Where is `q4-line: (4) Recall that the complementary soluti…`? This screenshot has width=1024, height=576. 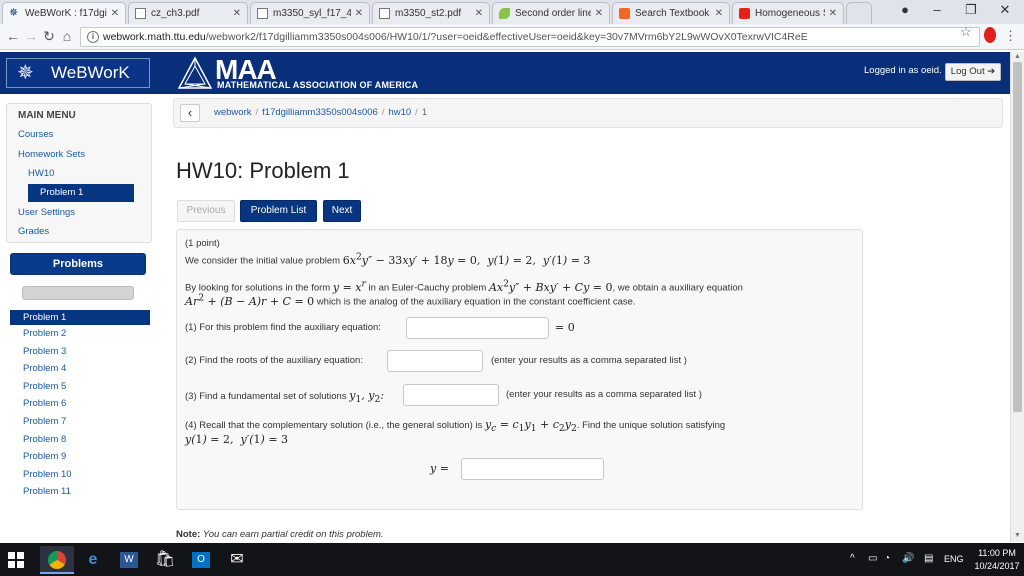 q4-line: (4) Recall that the complementary soluti… is located at coordinates (455, 426).